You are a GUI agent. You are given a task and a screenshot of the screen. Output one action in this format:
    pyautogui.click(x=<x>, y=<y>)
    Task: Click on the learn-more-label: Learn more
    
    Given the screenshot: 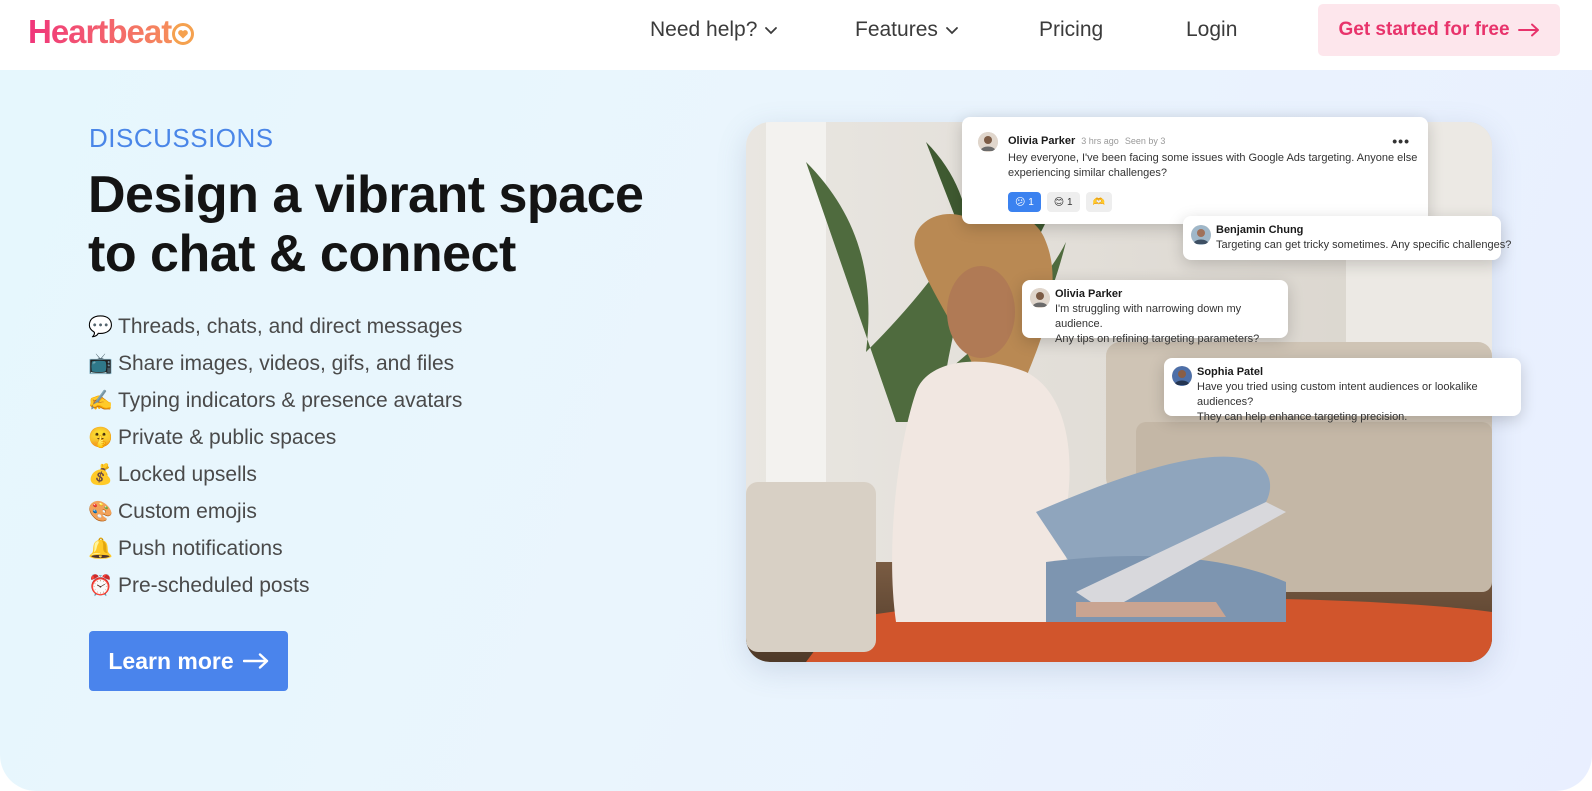 What is the action you would take?
    pyautogui.click(x=171, y=660)
    